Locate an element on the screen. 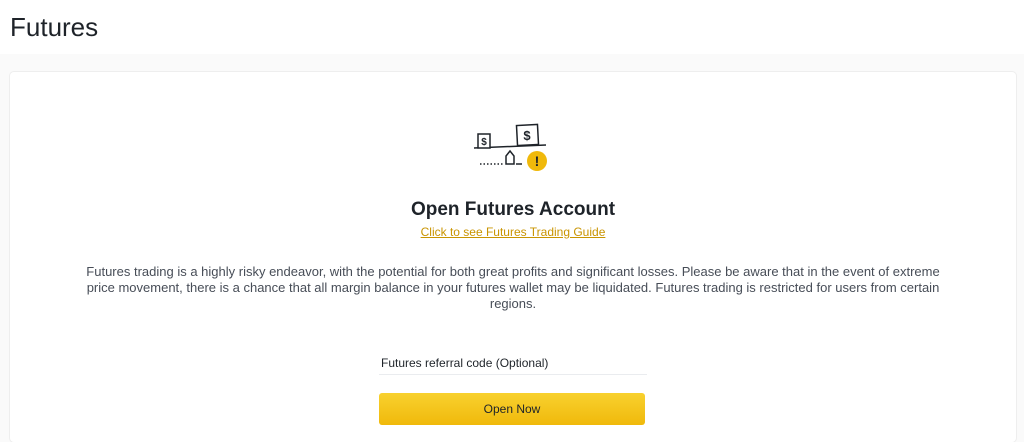 This screenshot has width=1024, height=442. open-account-title: Open Futures Account is located at coordinates (513, 209).